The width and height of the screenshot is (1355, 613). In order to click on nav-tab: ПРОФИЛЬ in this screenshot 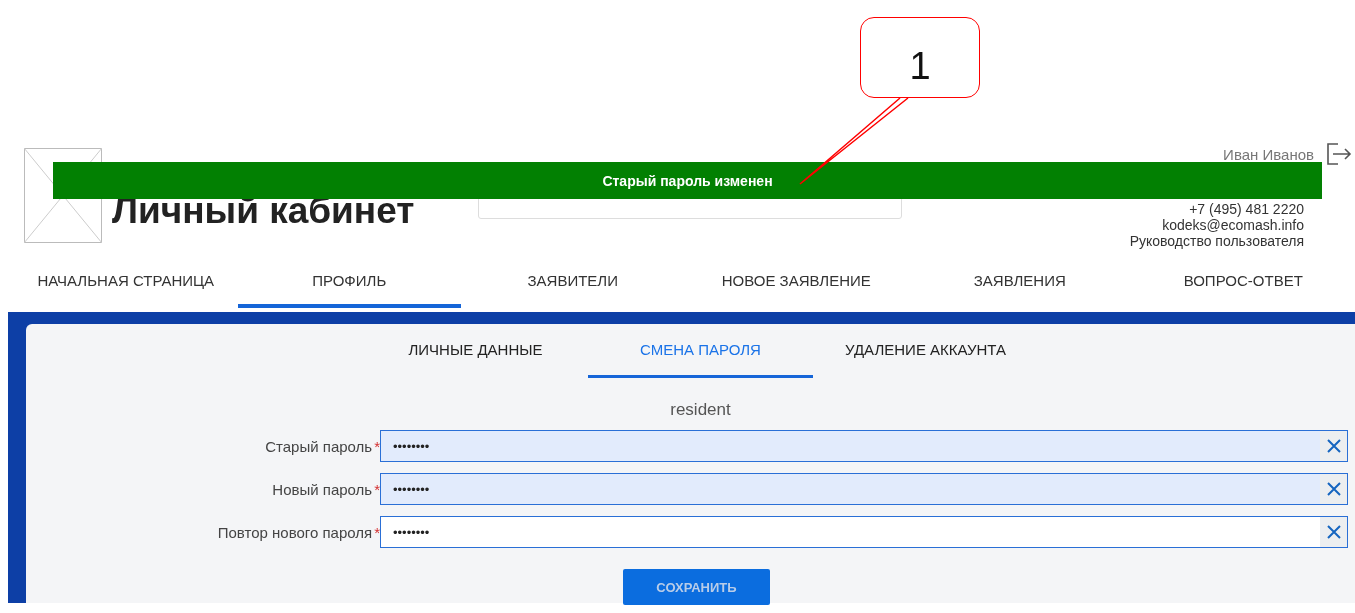, I will do `click(349, 285)`.